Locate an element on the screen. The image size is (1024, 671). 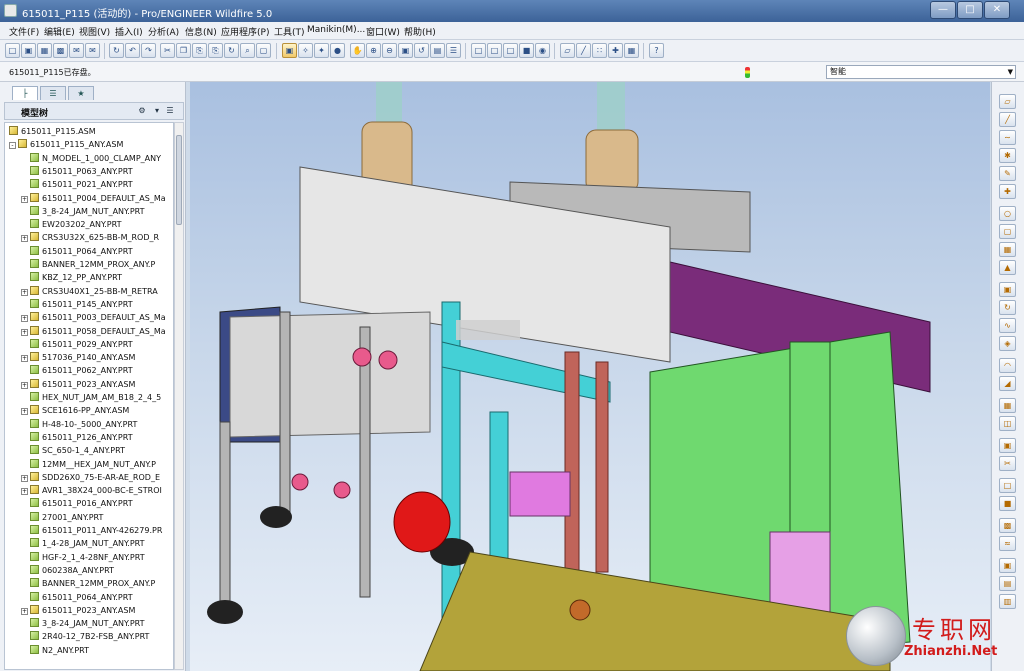
context-help-icon: ? is located at coordinates (656, 50).